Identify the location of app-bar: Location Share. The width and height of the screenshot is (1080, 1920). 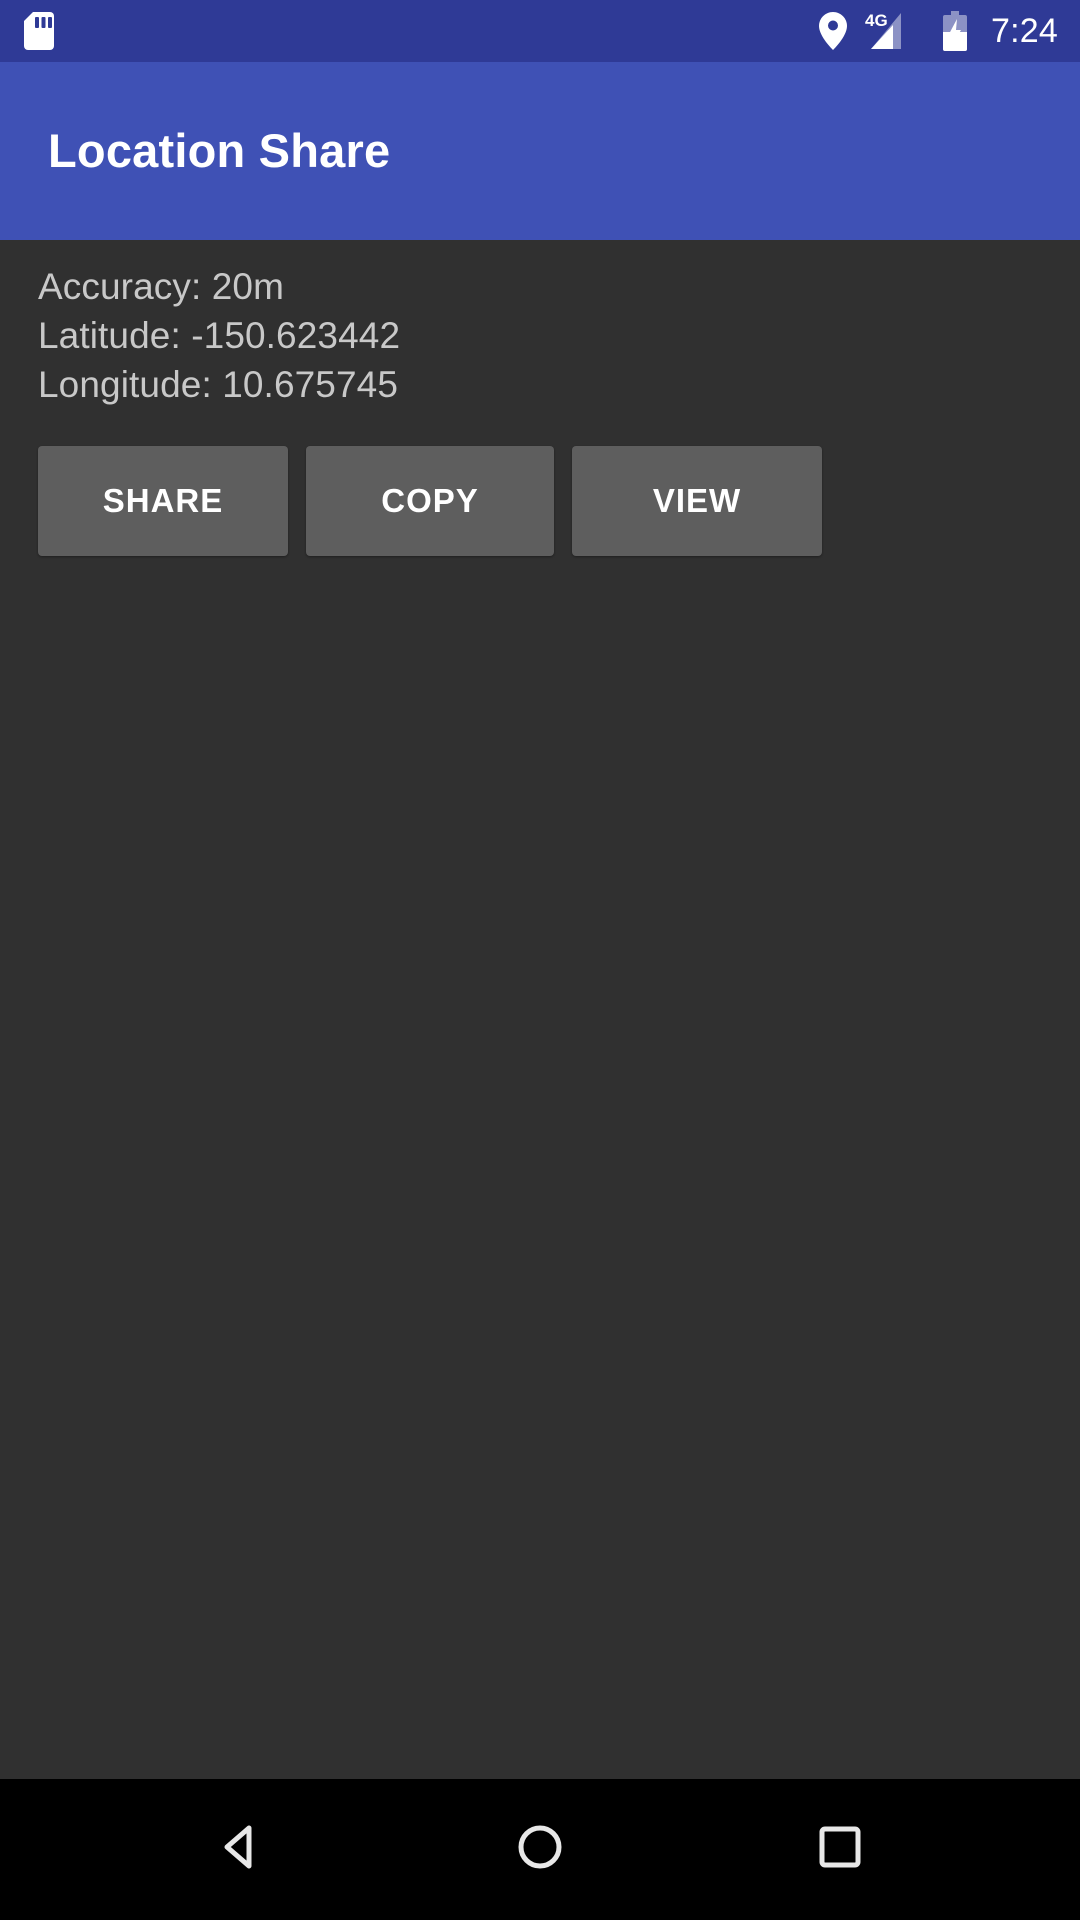
(540, 151).